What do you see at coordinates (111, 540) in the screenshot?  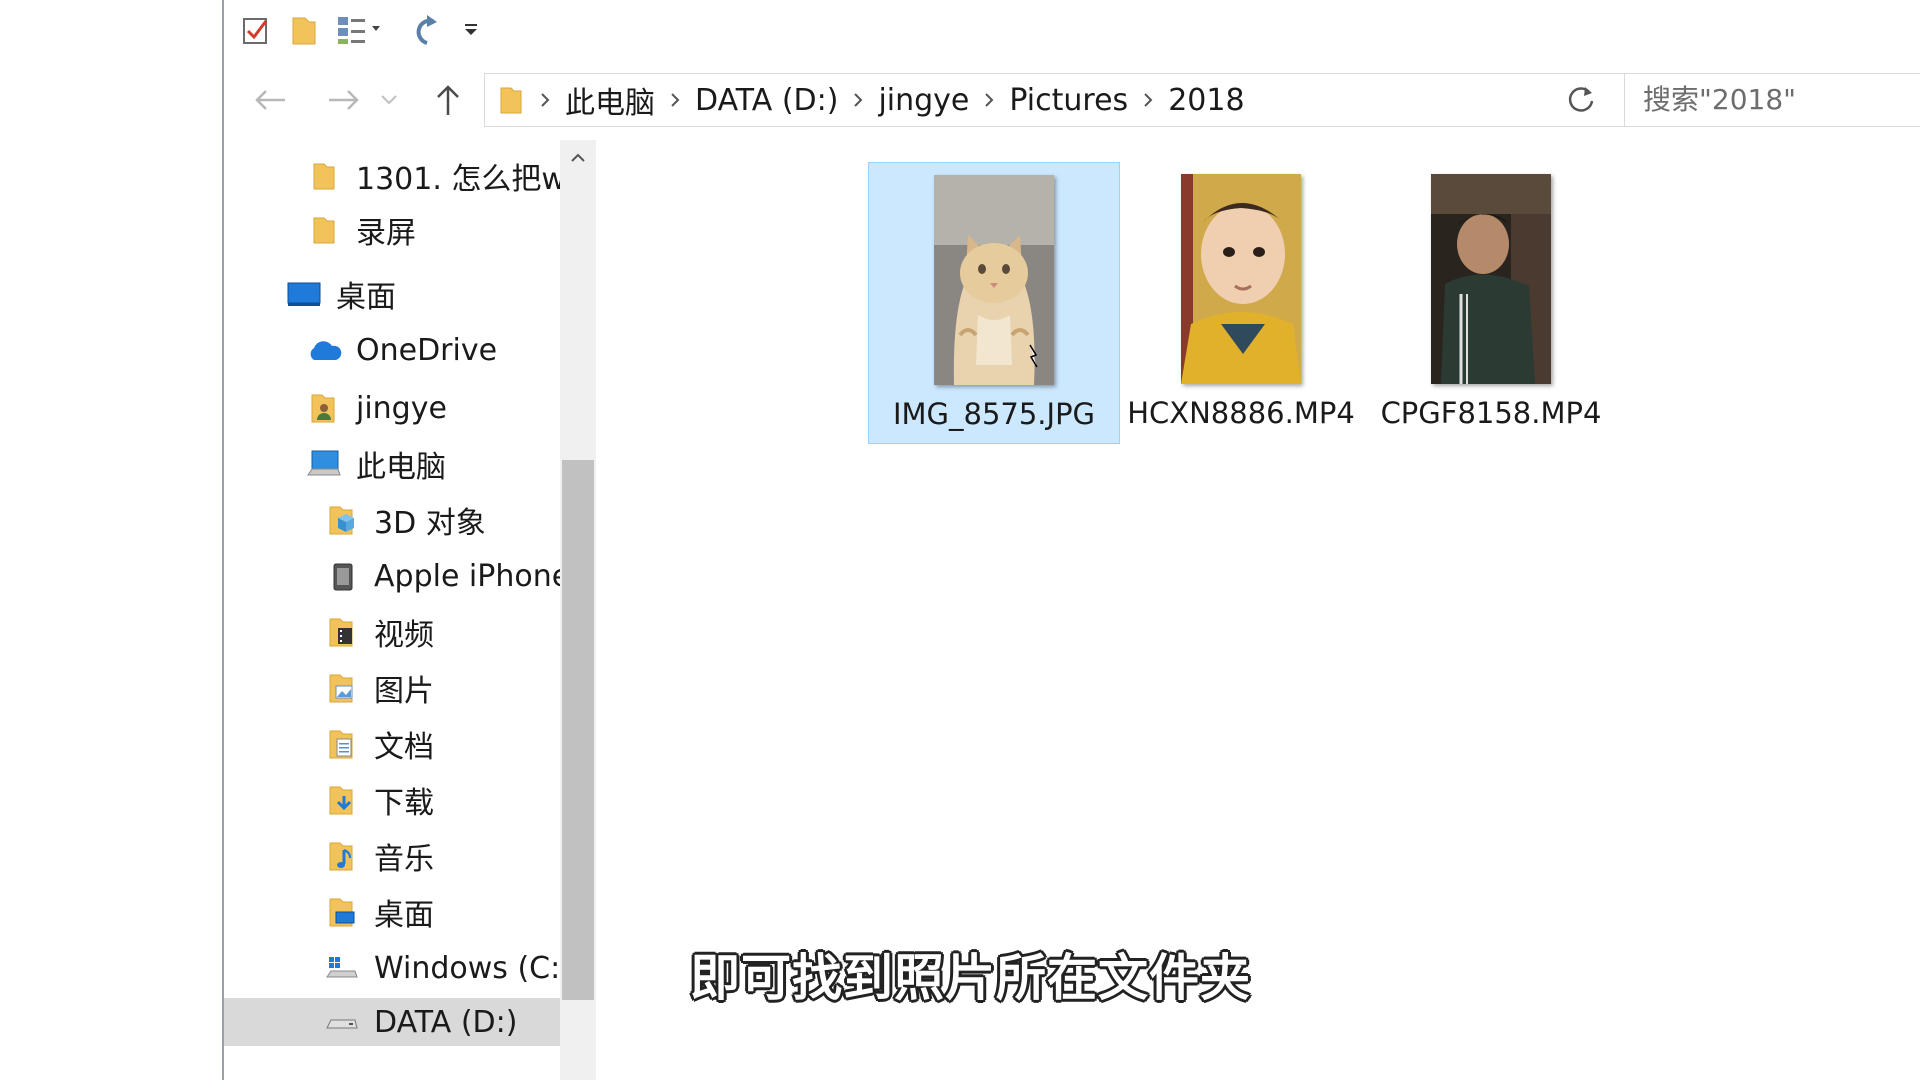 I see `background-left` at bounding box center [111, 540].